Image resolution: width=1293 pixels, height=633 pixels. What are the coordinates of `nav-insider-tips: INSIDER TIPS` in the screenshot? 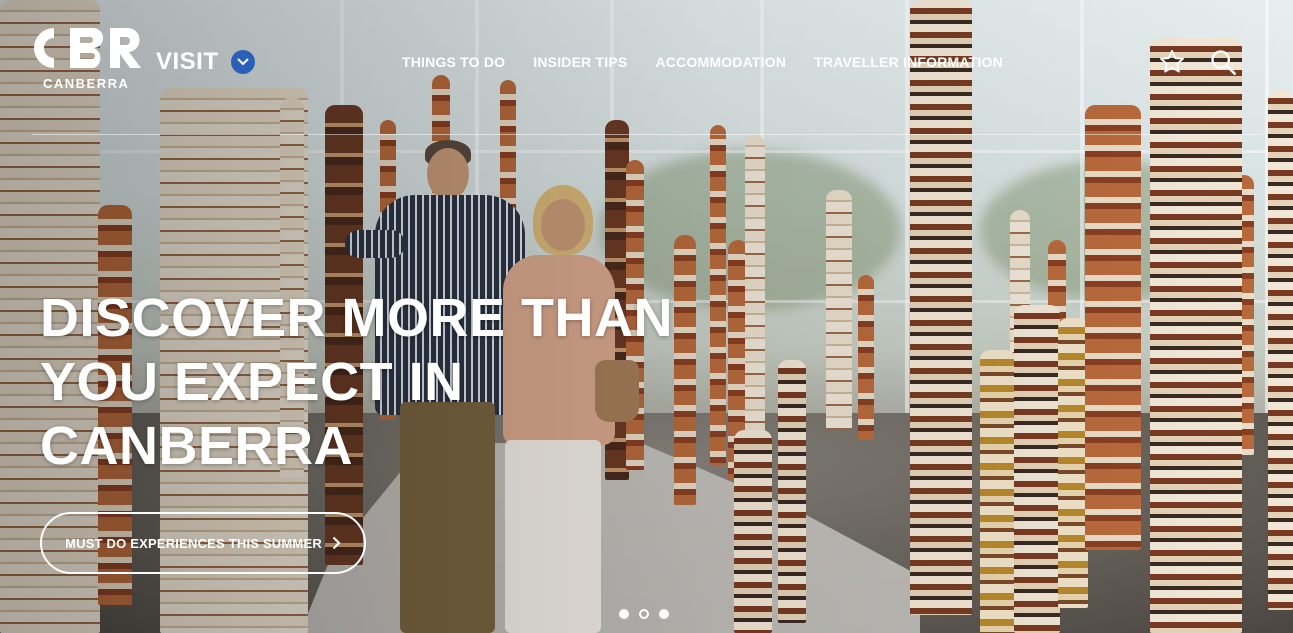 It's located at (580, 62).